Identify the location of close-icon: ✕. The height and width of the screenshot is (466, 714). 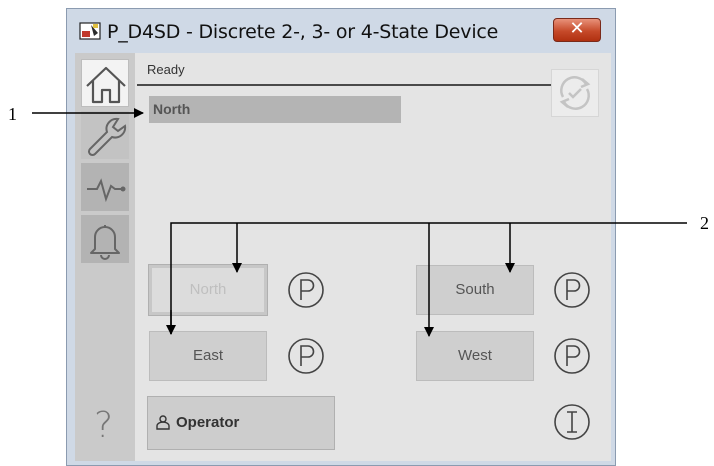
(577, 28).